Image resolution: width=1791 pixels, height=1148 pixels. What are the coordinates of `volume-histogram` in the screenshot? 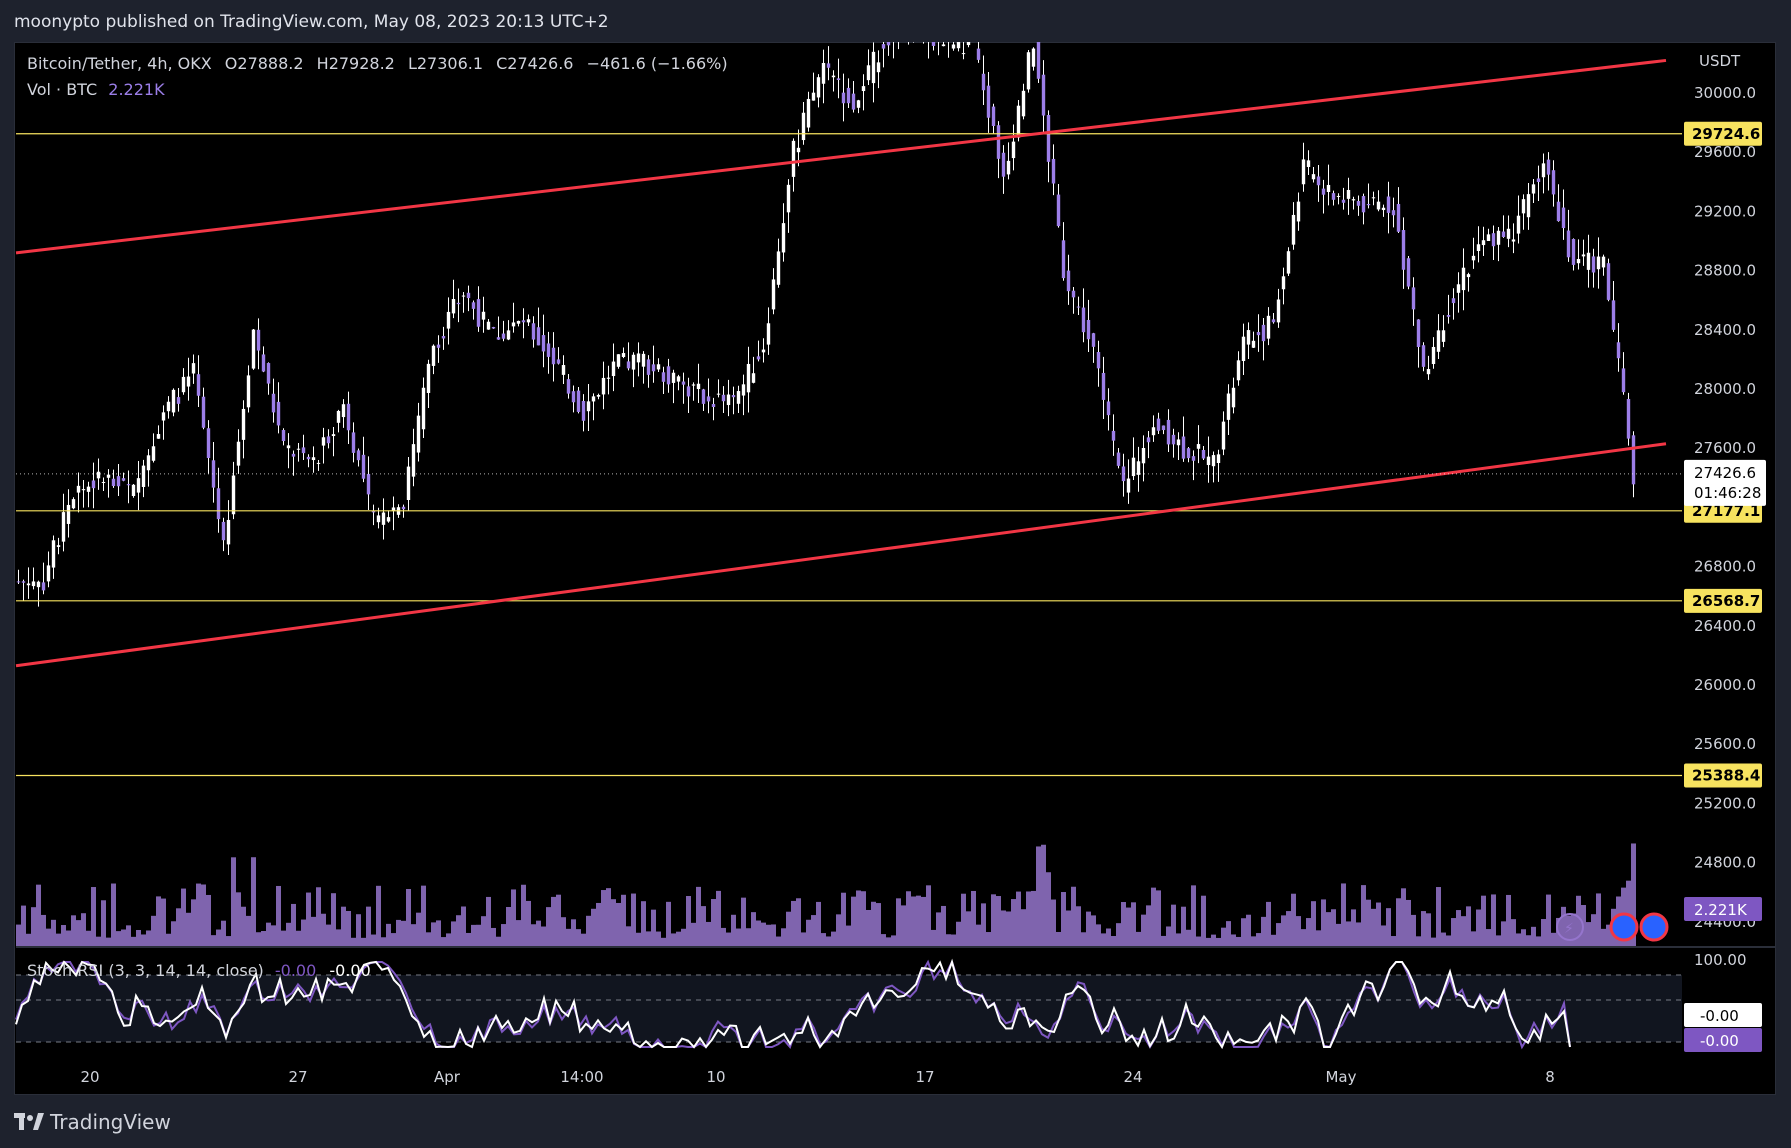 It's located at (826, 895).